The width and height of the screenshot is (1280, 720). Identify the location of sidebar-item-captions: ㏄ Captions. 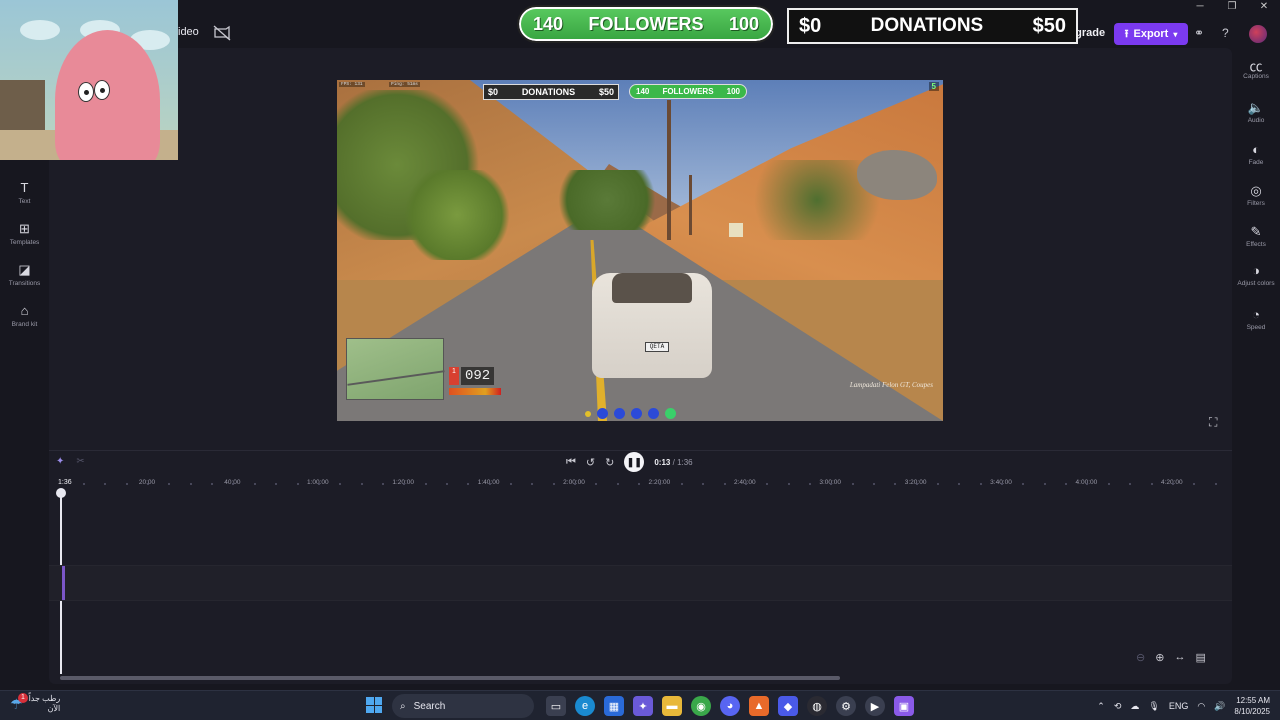
(1256, 68).